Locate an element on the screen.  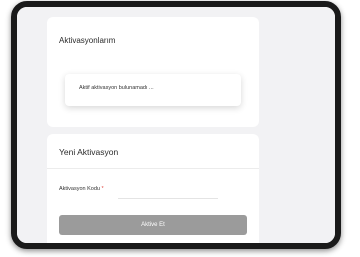
activation-code-input is located at coordinates (168, 191).